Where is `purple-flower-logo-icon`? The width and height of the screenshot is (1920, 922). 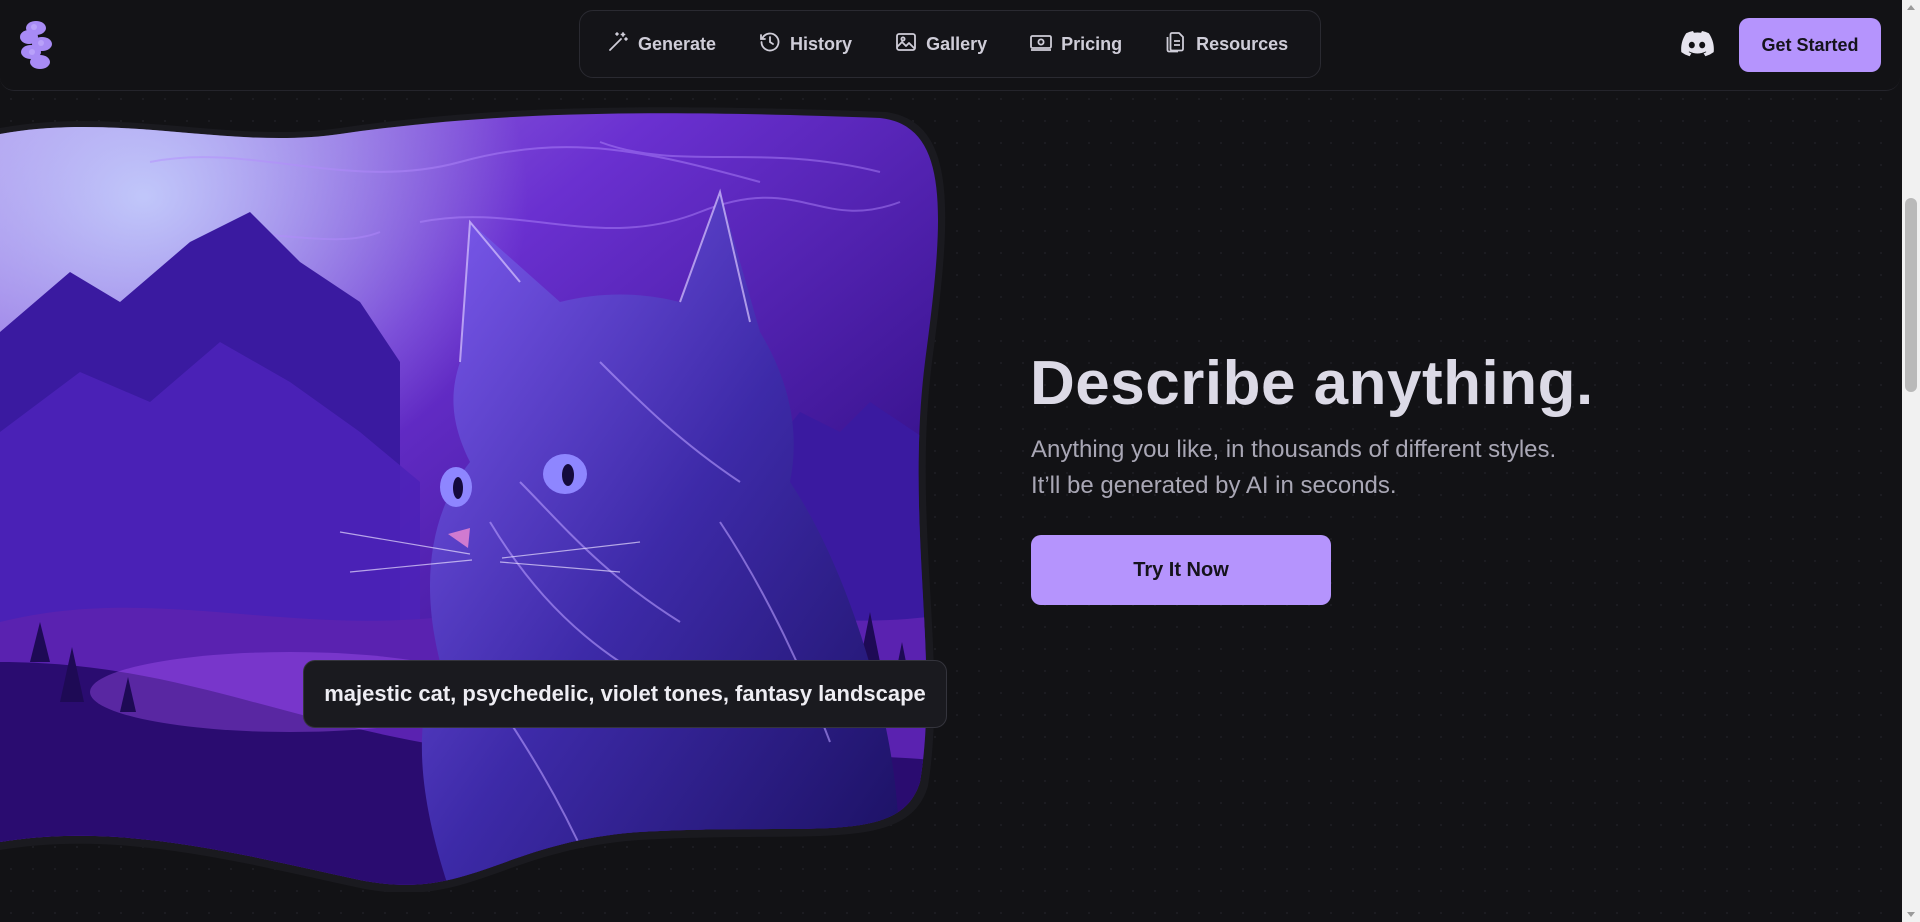 purple-flower-logo-icon is located at coordinates (36, 46).